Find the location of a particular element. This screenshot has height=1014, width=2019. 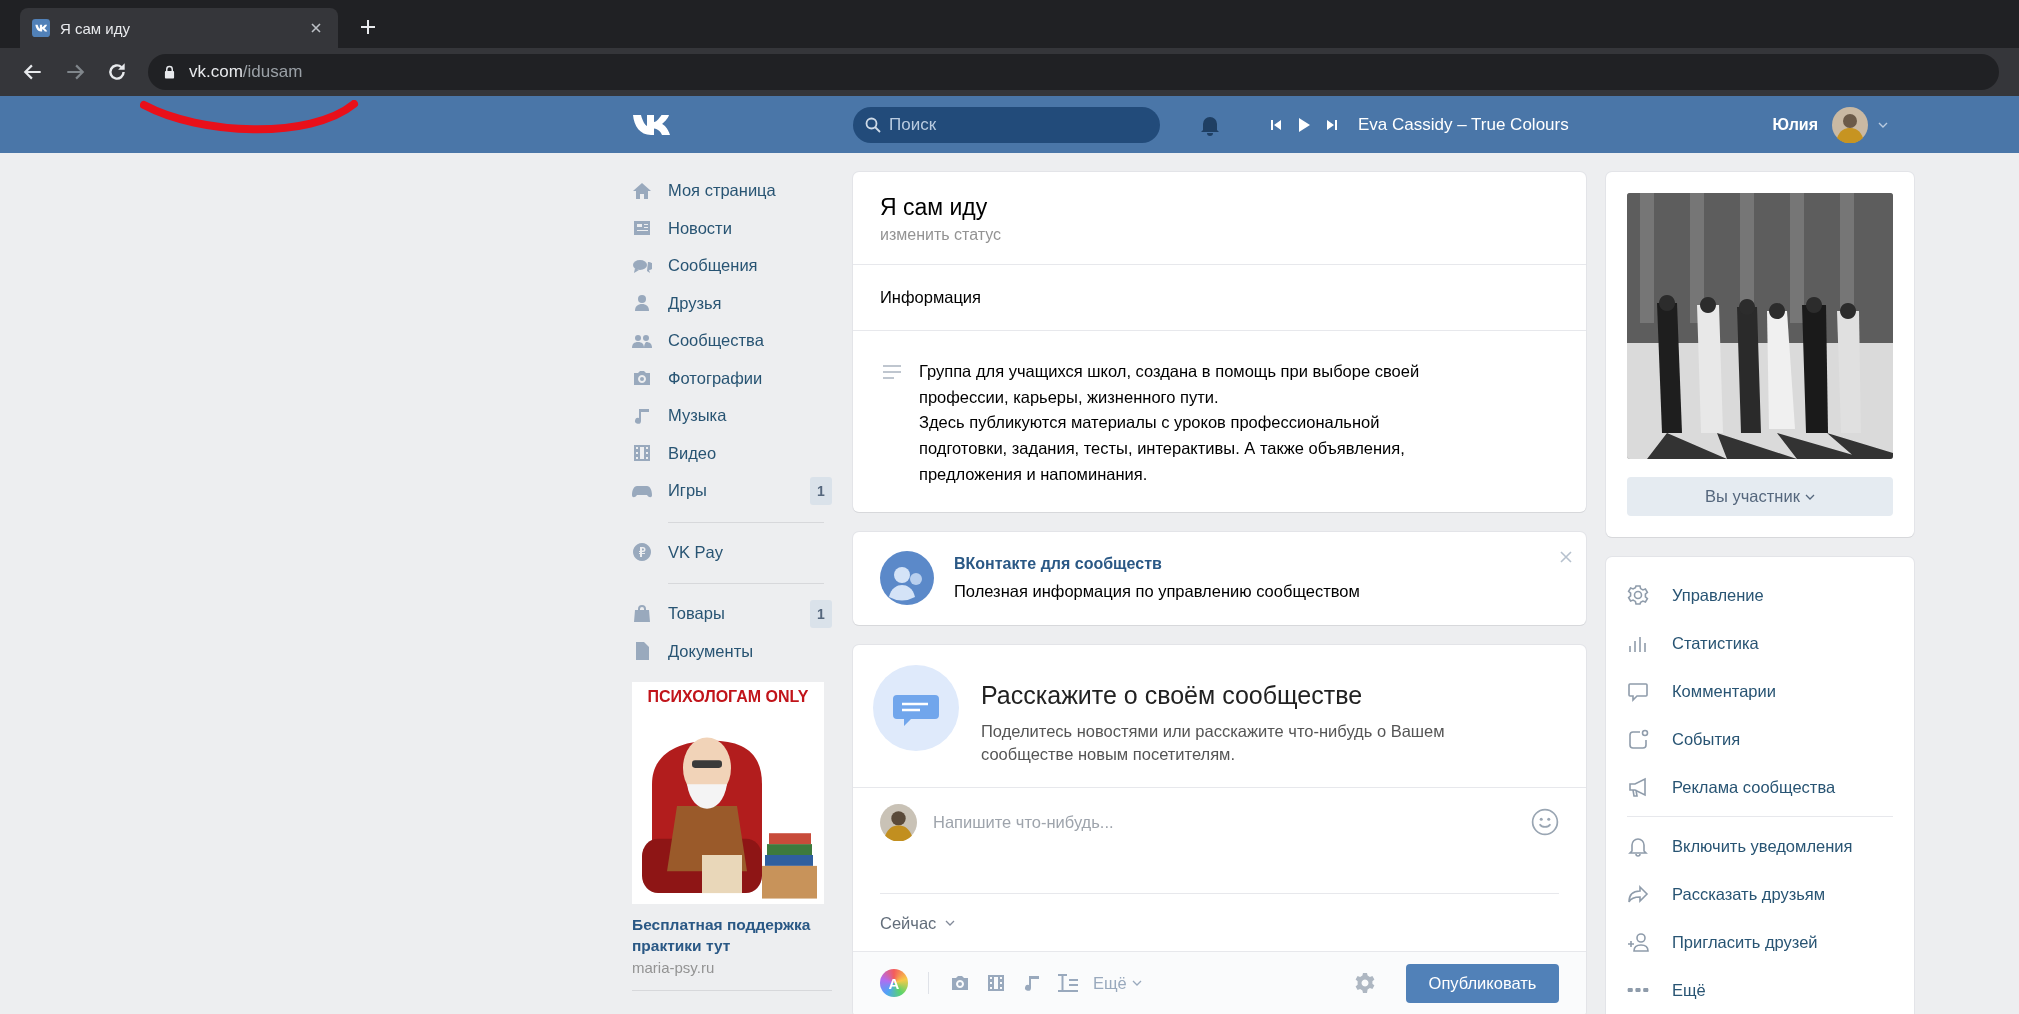

sidebar-item: Моя страница is located at coordinates (732, 191).